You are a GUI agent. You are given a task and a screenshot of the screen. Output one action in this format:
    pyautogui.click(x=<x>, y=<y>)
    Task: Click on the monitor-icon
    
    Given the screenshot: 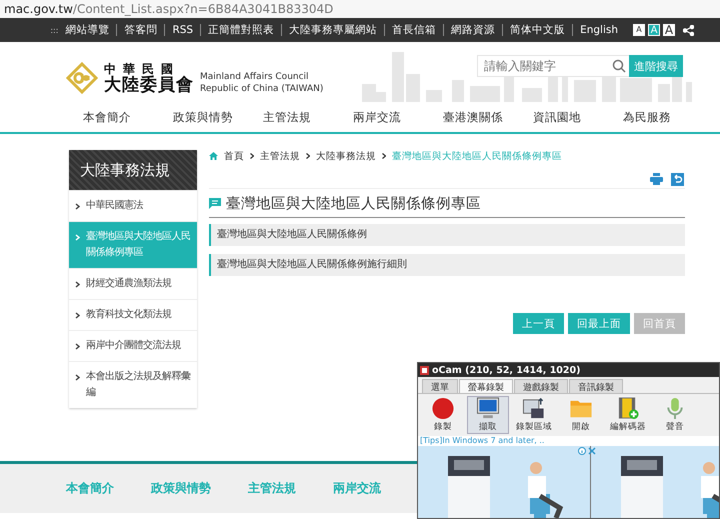 What is the action you would take?
    pyautogui.click(x=488, y=408)
    